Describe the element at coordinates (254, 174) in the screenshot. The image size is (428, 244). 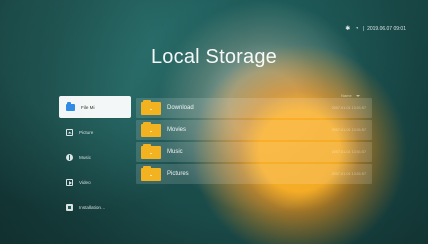
I see `list-item: Pictures 2007-01-01 13:01:57` at that location.